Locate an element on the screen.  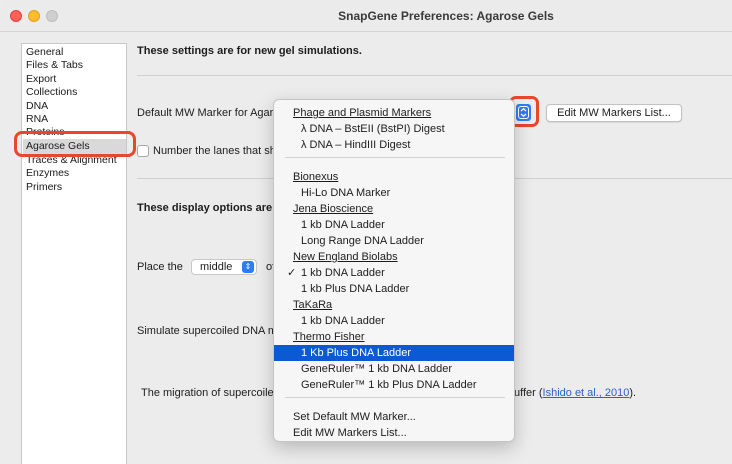
number-lanes-checkbox is located at coordinates (143, 151).